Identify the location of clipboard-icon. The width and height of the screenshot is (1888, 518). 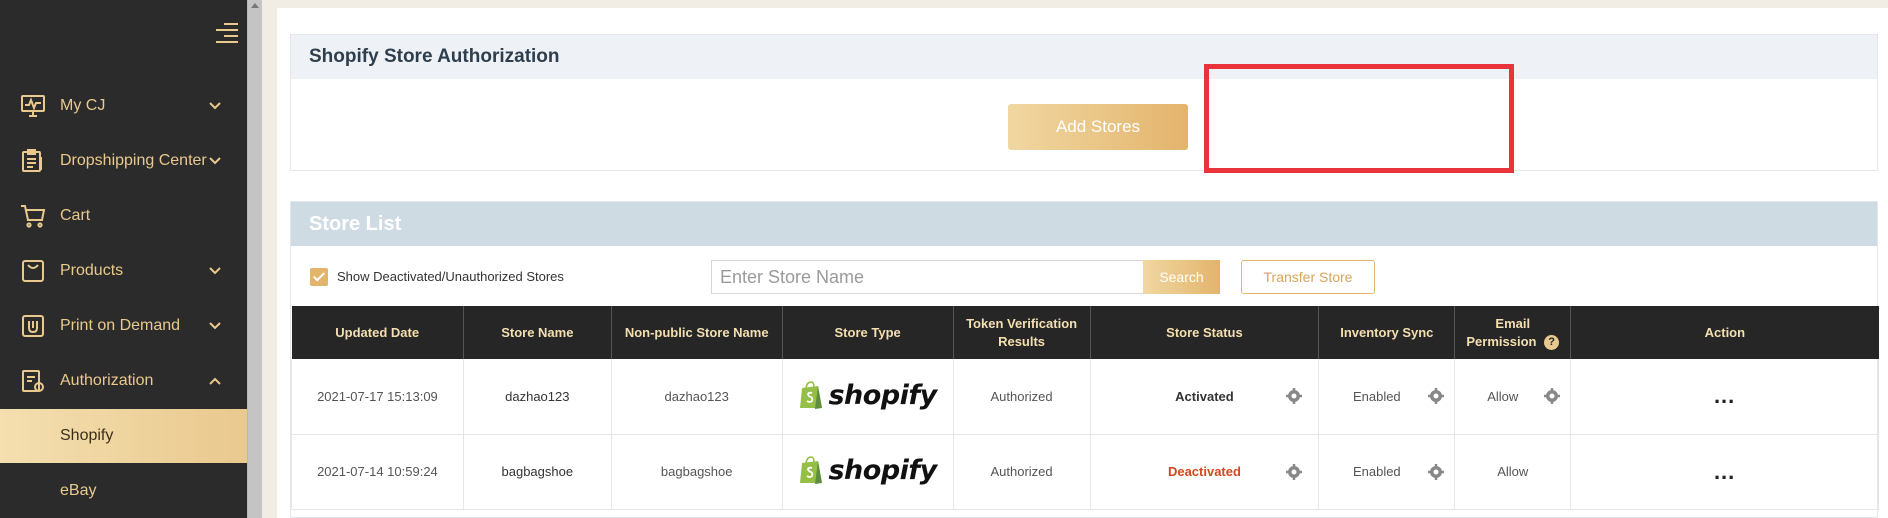
(32, 160).